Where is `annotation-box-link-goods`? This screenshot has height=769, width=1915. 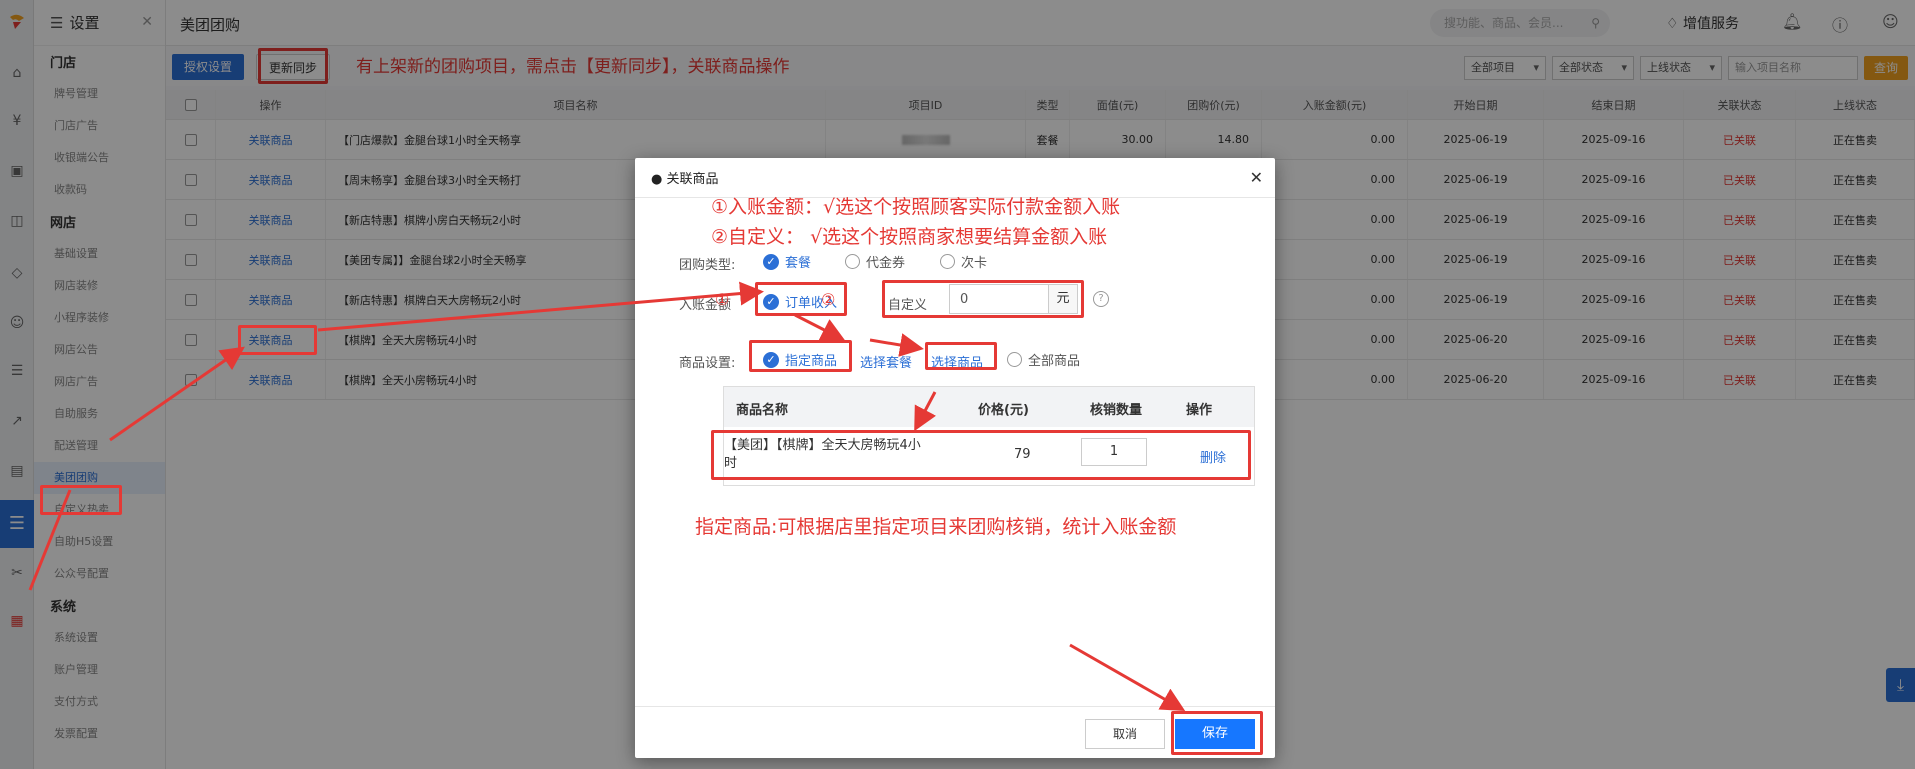 annotation-box-link-goods is located at coordinates (277, 340).